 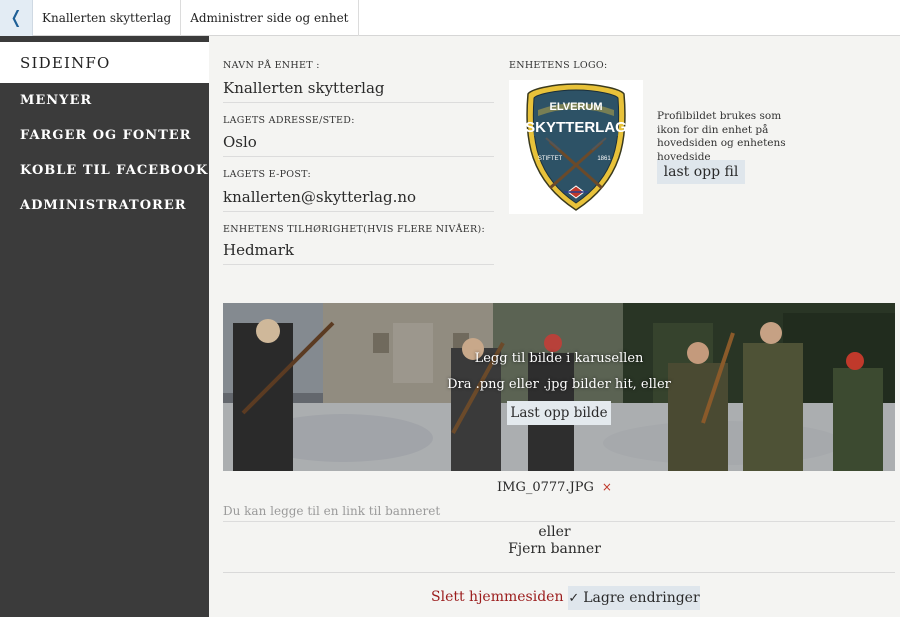 What do you see at coordinates (559, 358) in the screenshot?
I see `banner-add-text: Legg til bilde i karusellen` at bounding box center [559, 358].